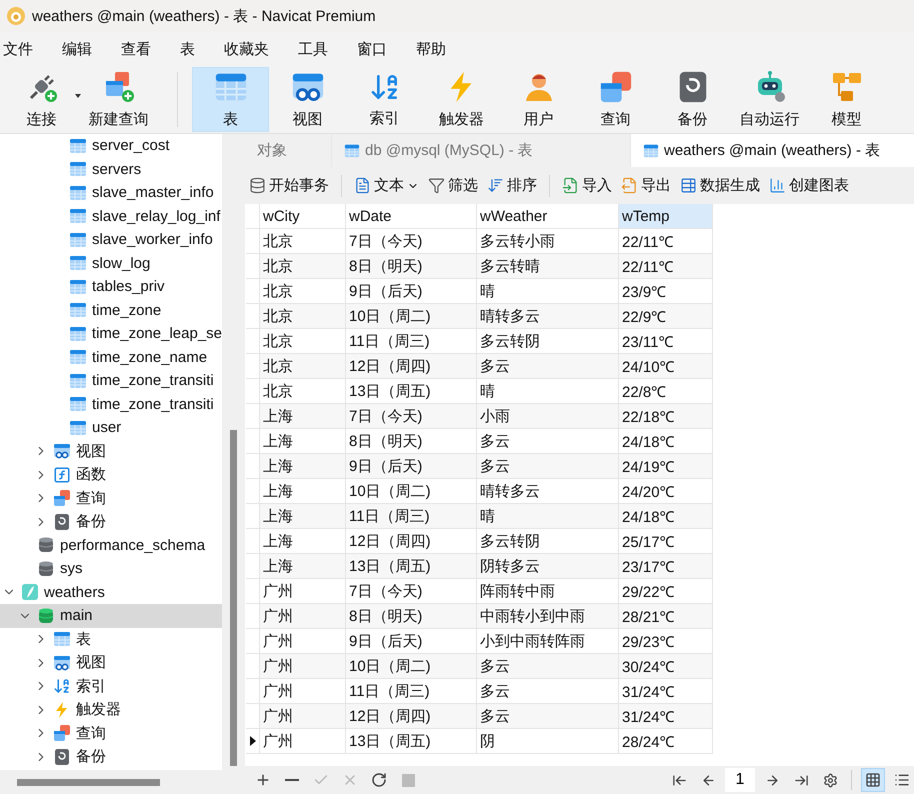 The image size is (914, 794). Describe the element at coordinates (772, 780) in the screenshot. I see `arrow-right-icon` at that location.